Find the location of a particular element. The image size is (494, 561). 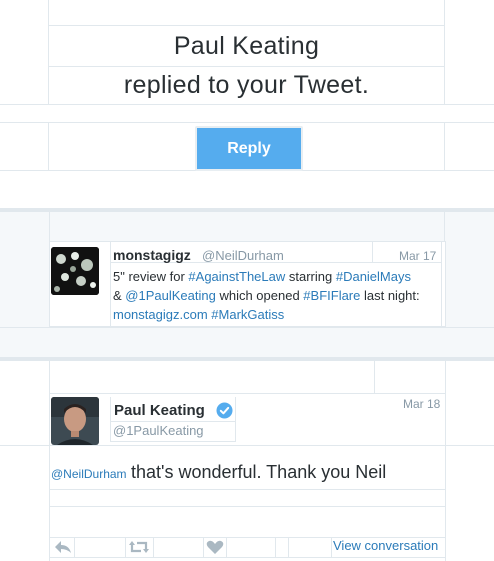

author-handle: @1PaulKeating is located at coordinates (158, 430).